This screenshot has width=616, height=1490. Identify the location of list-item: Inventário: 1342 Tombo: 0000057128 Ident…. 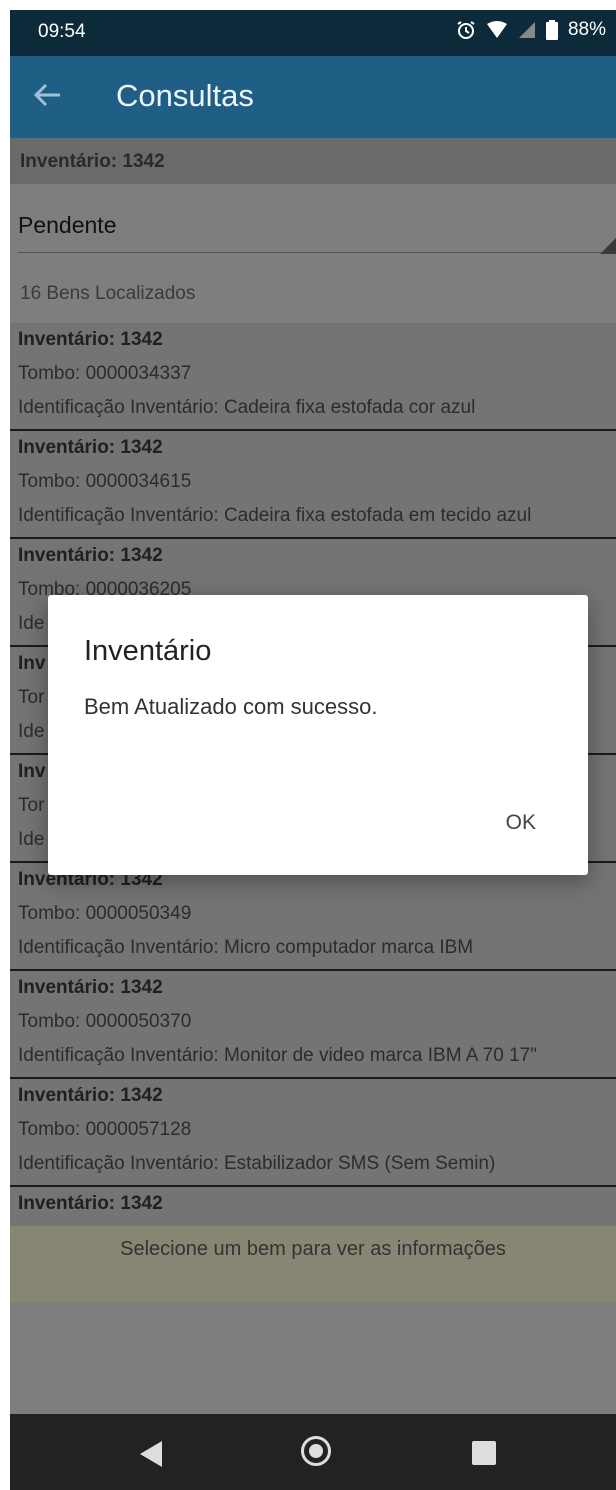
(313, 1133).